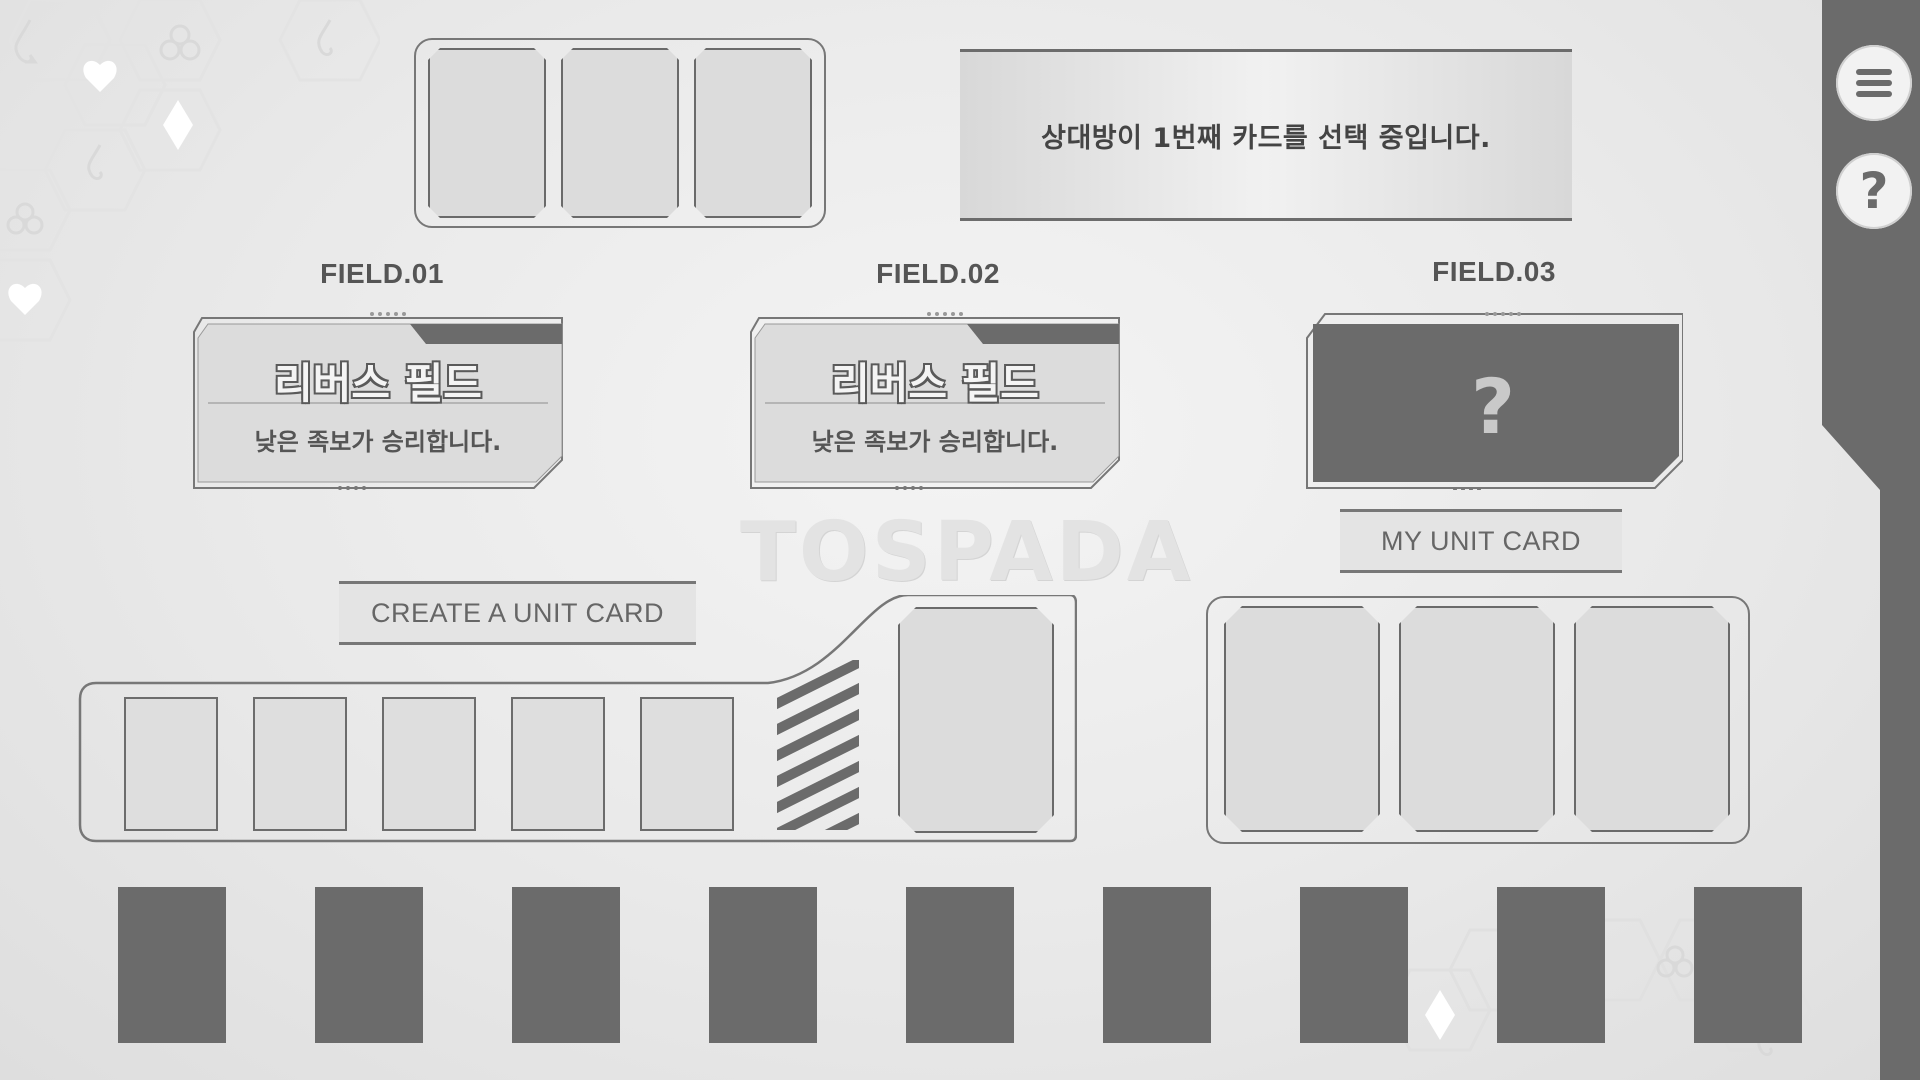  I want to click on hidden-field-question-mark: ?, so click(1493, 406).